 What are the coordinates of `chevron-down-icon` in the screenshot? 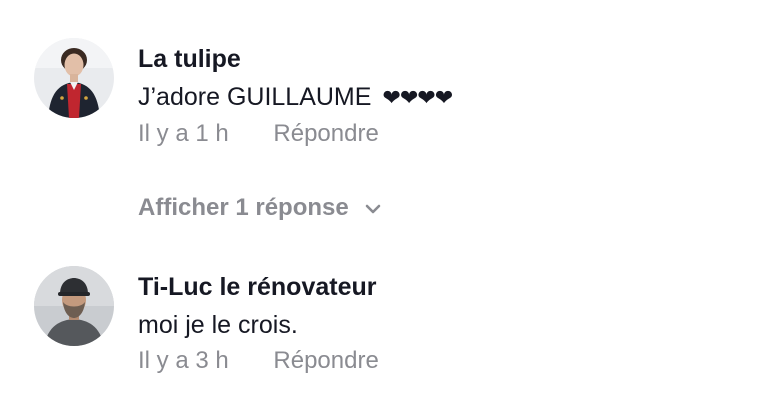 It's located at (373, 207).